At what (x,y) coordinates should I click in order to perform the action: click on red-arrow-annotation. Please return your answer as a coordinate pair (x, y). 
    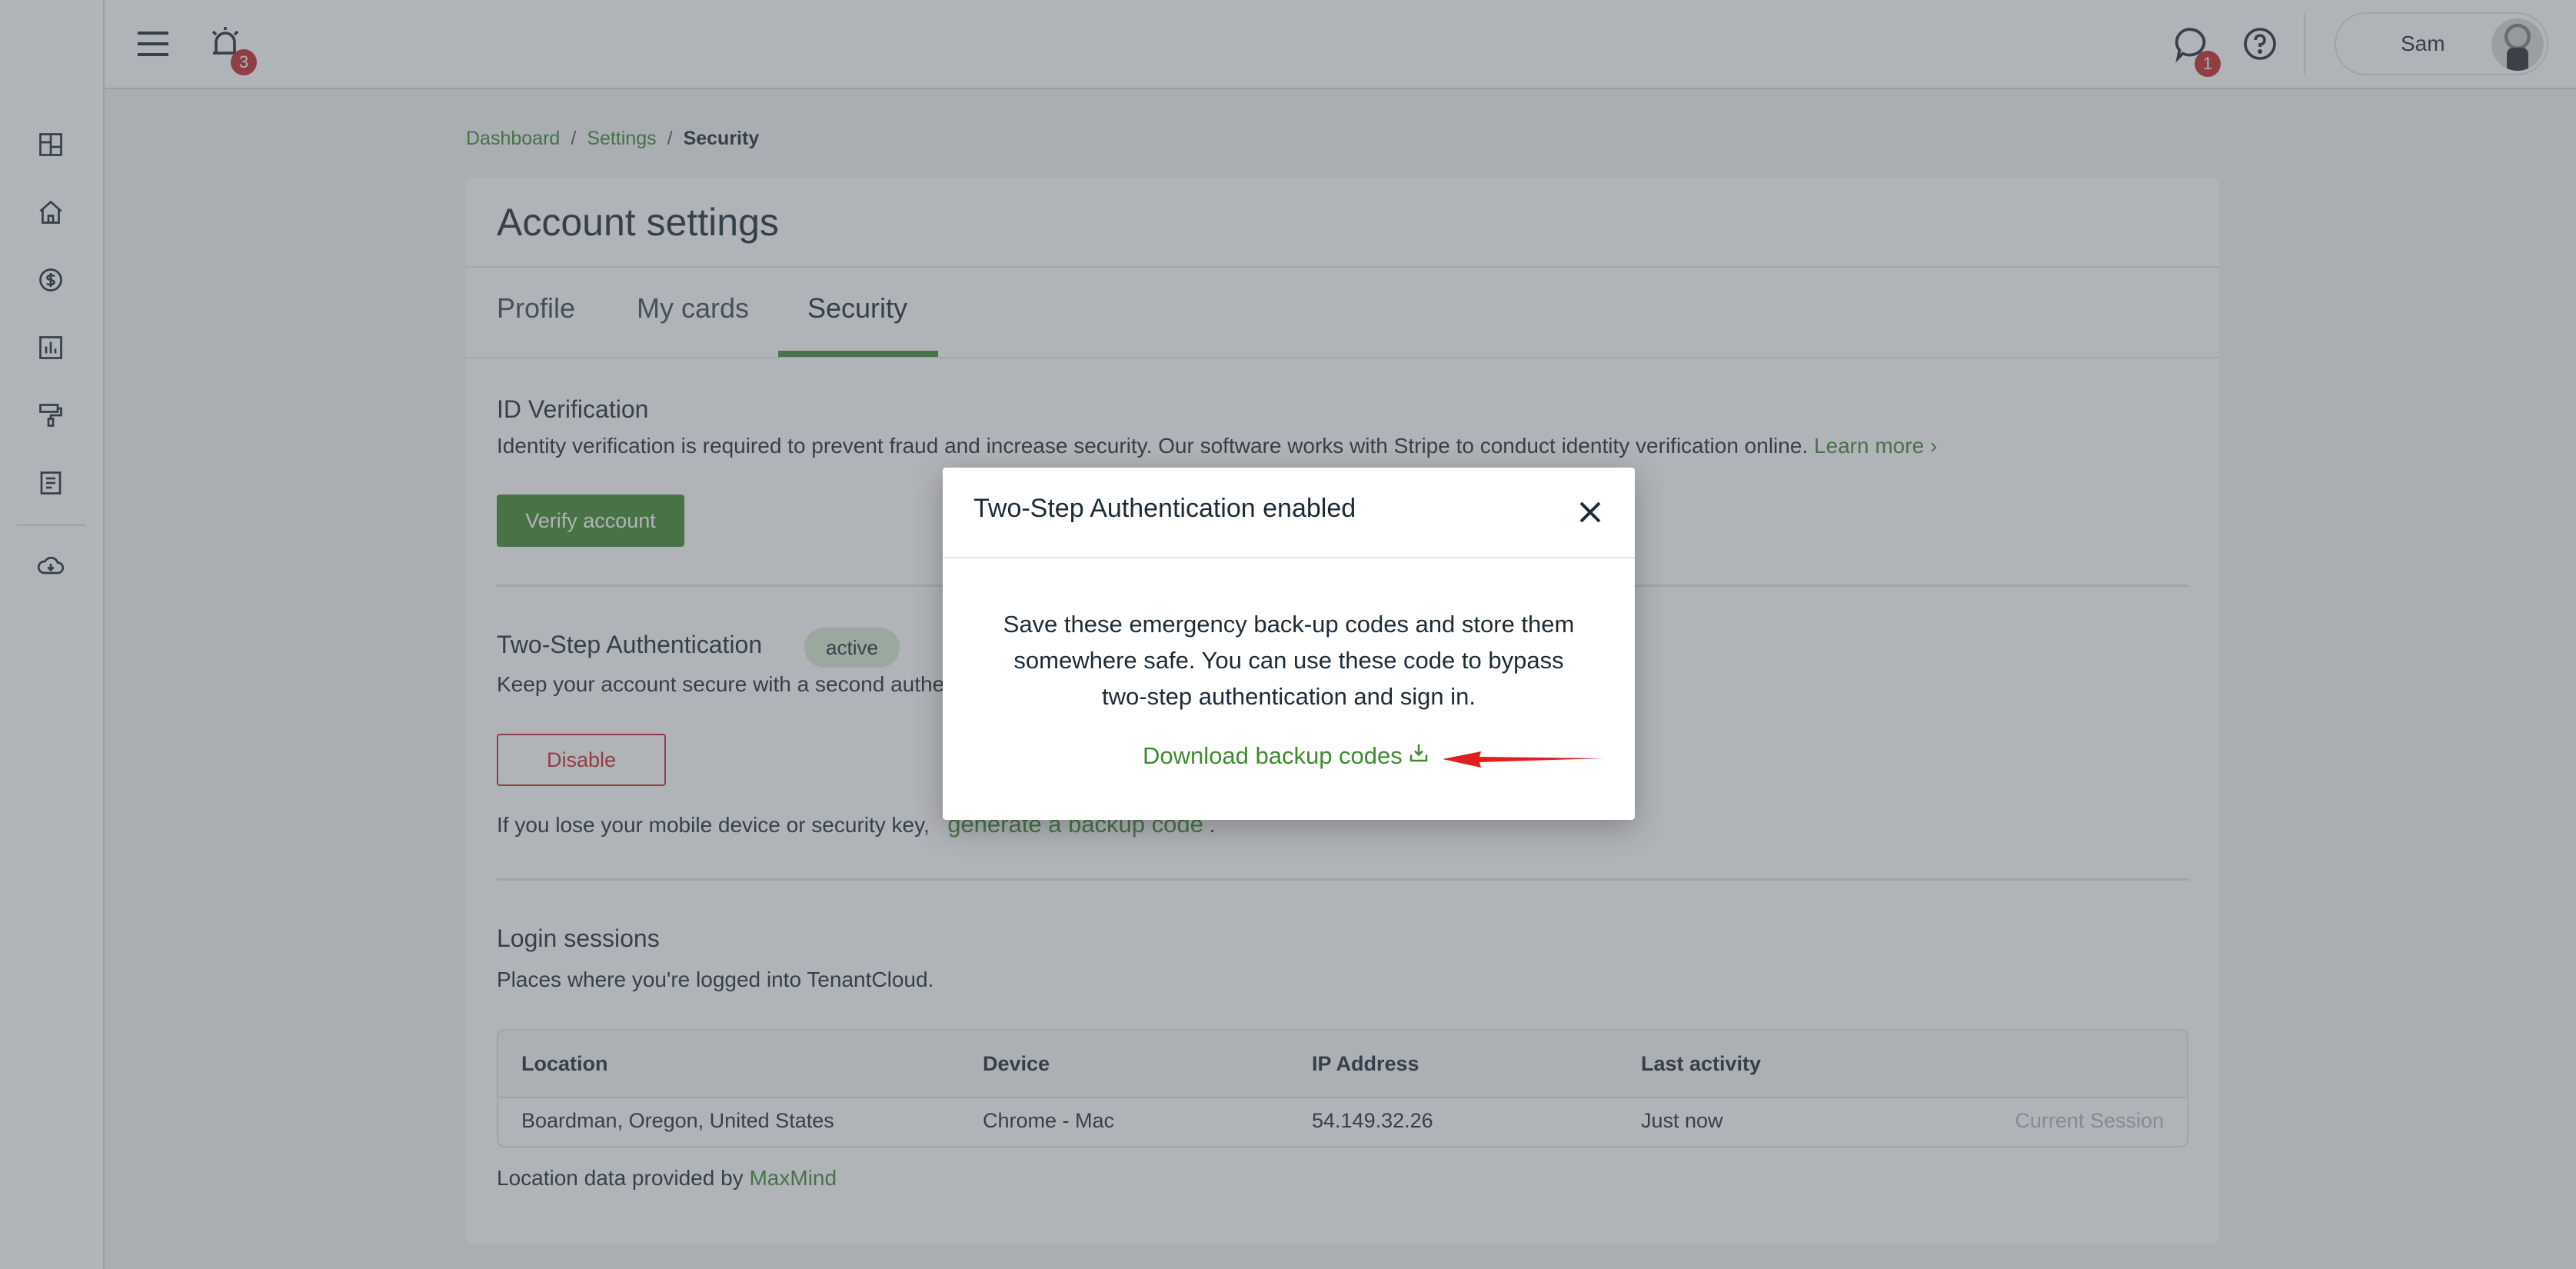
    Looking at the image, I should click on (1524, 759).